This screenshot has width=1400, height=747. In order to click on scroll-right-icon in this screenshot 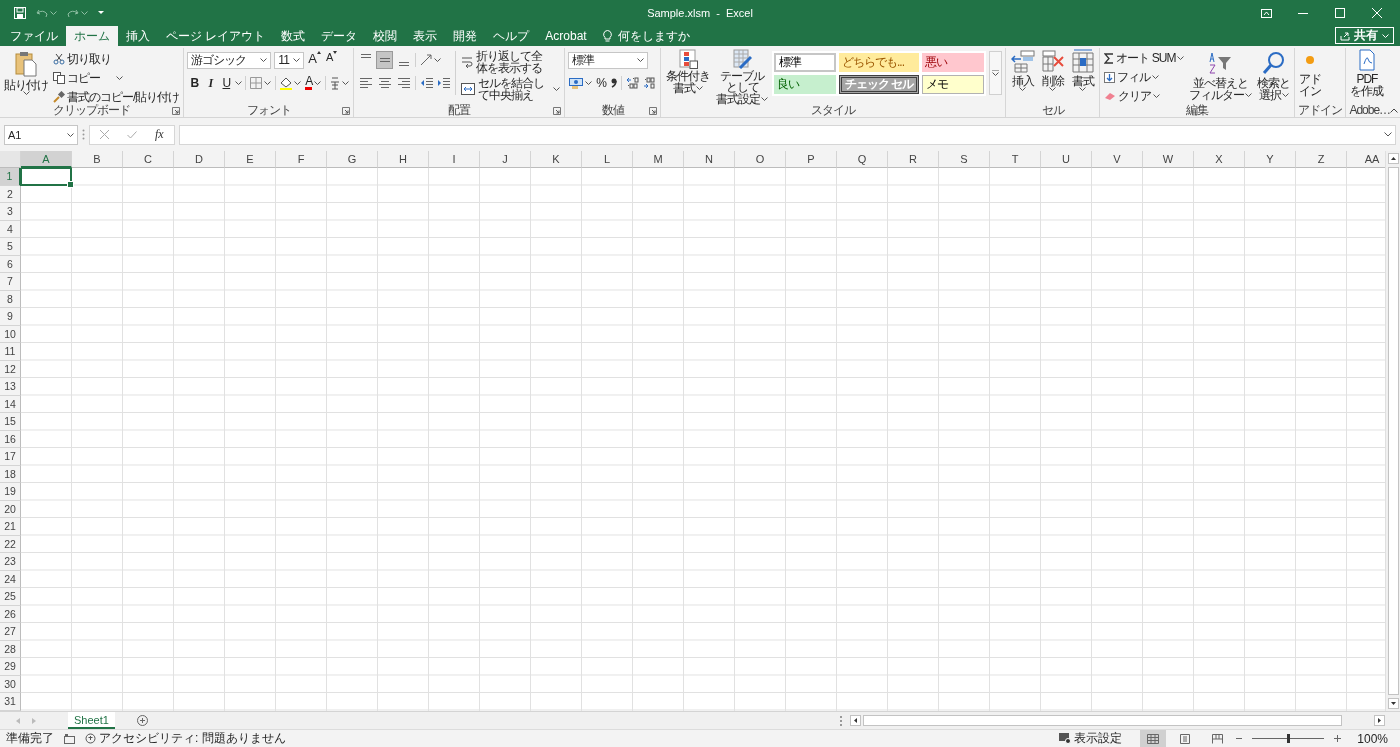, I will do `click(1379, 720)`.